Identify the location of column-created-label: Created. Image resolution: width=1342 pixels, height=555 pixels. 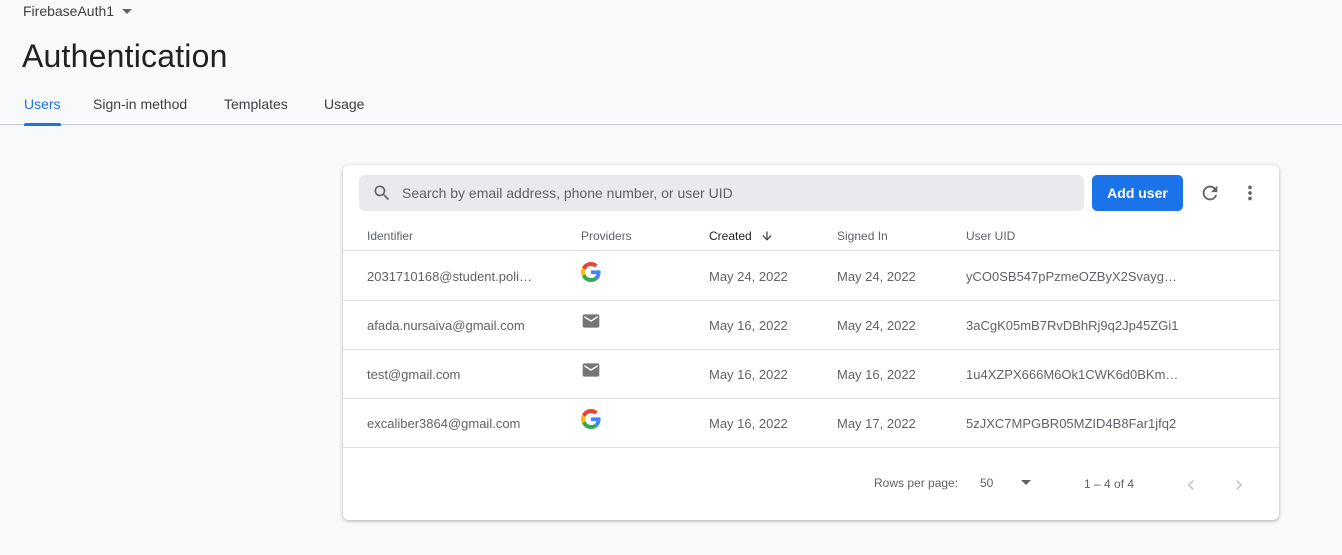
(730, 236).